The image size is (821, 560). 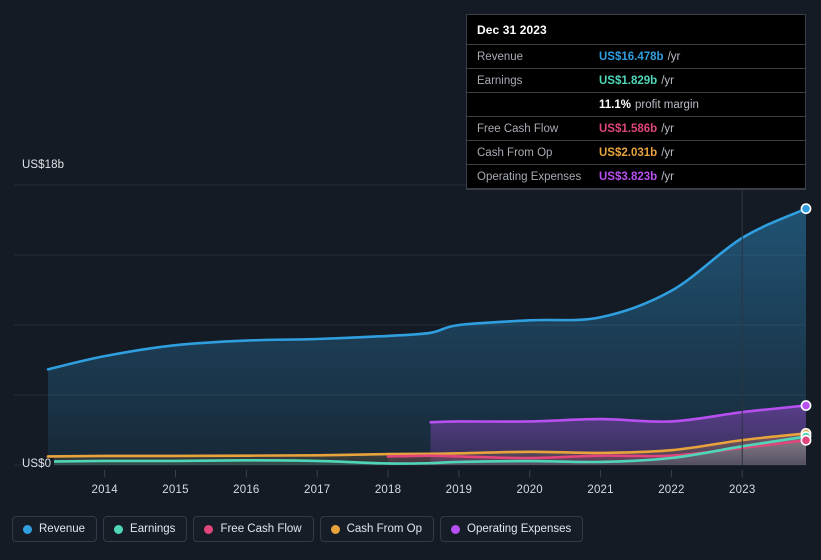 What do you see at coordinates (246, 490) in the screenshot?
I see `x-axis-tick-2016: 2016` at bounding box center [246, 490].